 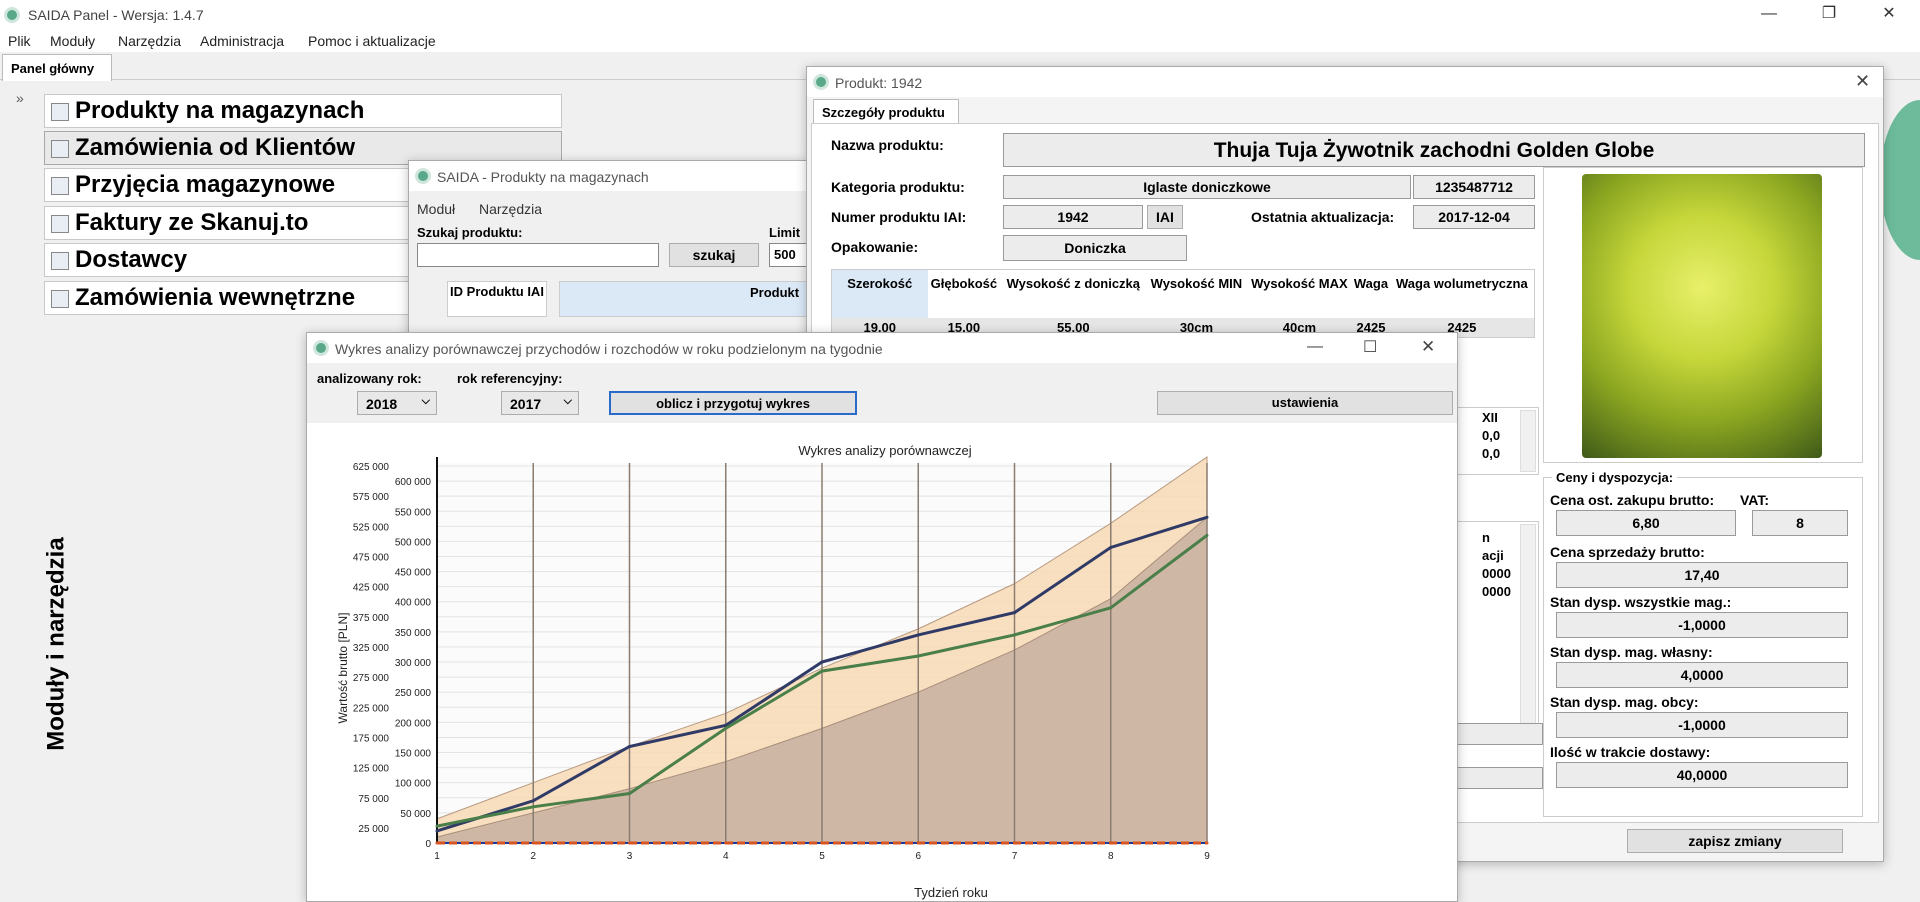 What do you see at coordinates (19, 41) in the screenshot?
I see `menu-plik: Plik` at bounding box center [19, 41].